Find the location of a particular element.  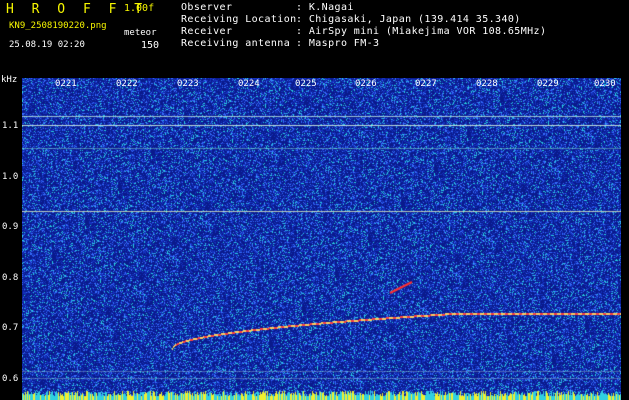

y-tick-label: 1.1 is located at coordinates (10, 126).